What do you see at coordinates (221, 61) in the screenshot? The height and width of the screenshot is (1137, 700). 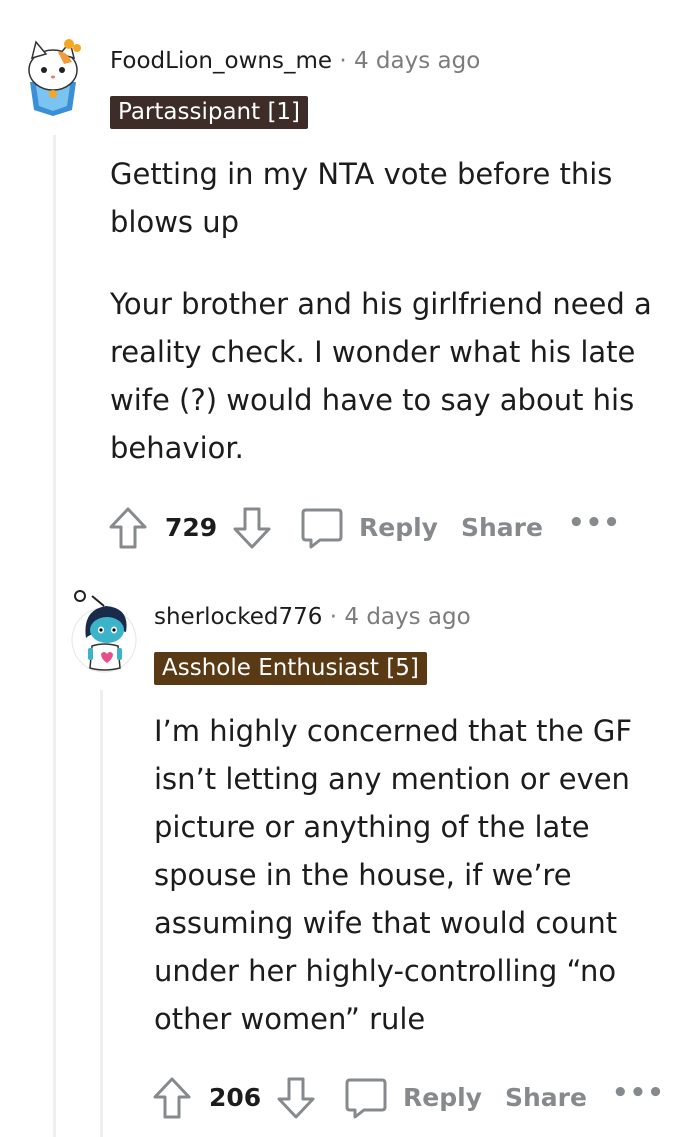 I see `username: FoodLion_owns_me` at bounding box center [221, 61].